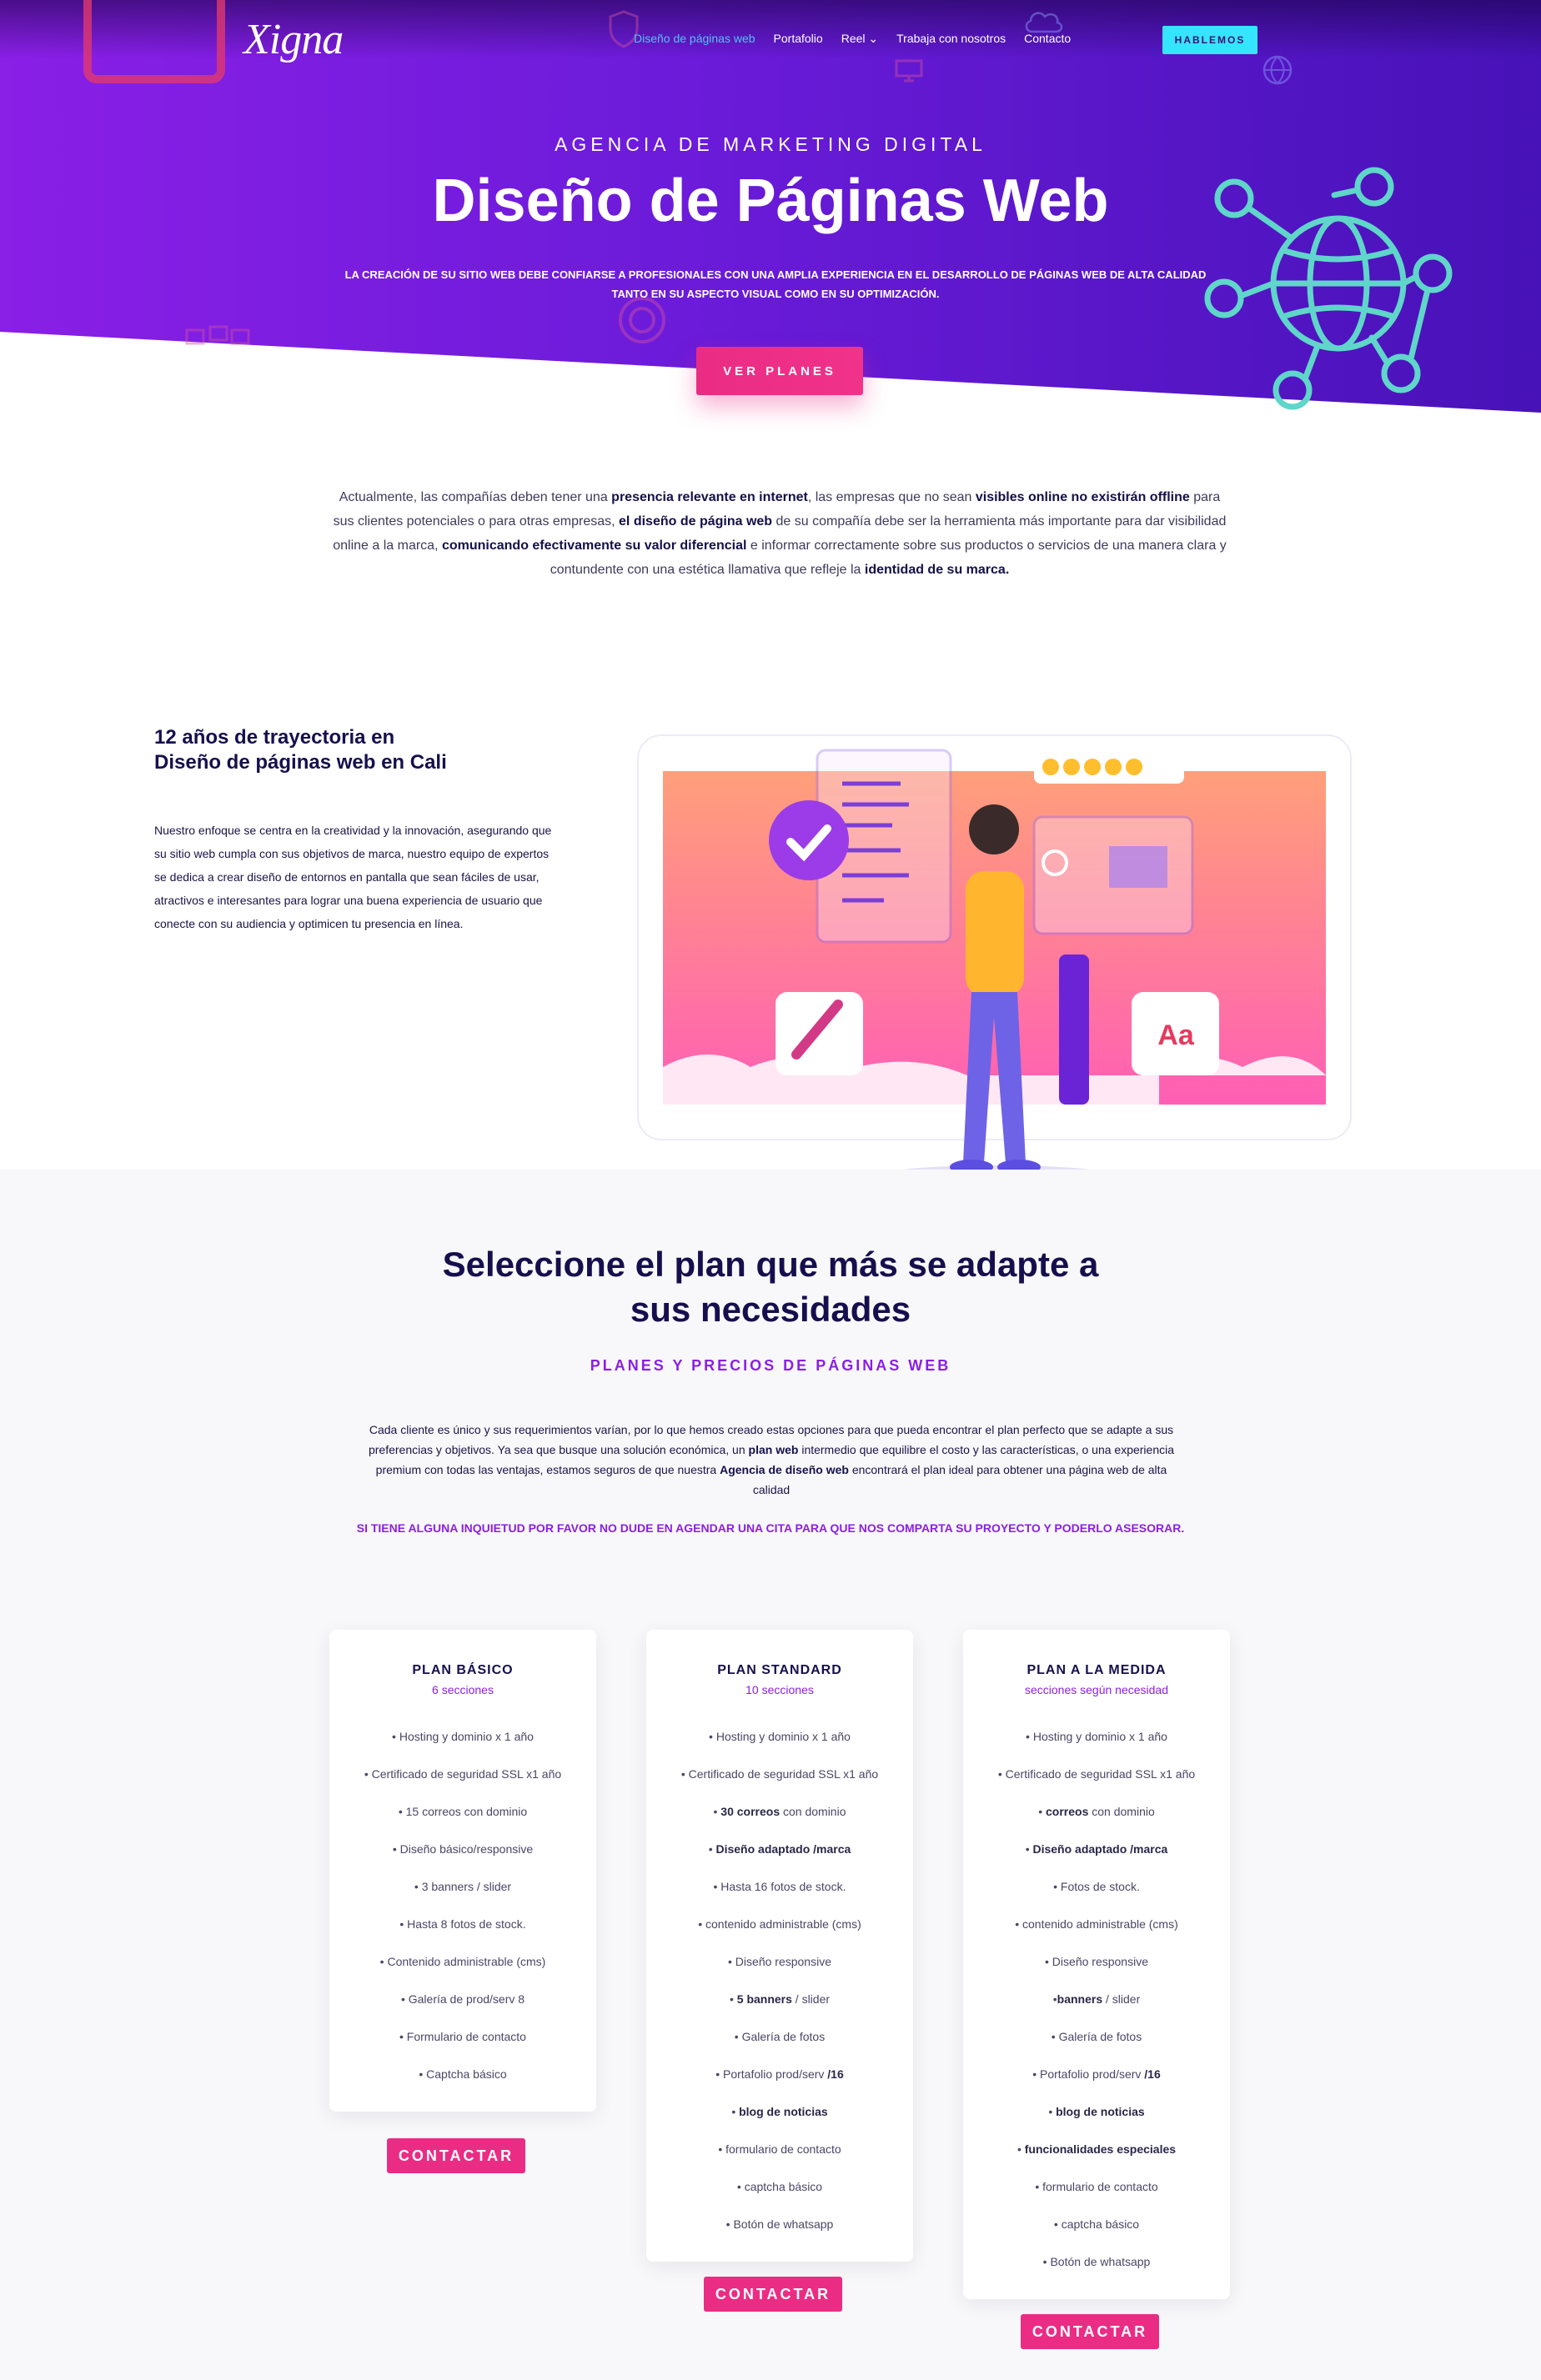 The width and height of the screenshot is (1541, 2380). Describe the element at coordinates (859, 39) in the screenshot. I see `nav-item-reel: Reel ⌄` at that location.